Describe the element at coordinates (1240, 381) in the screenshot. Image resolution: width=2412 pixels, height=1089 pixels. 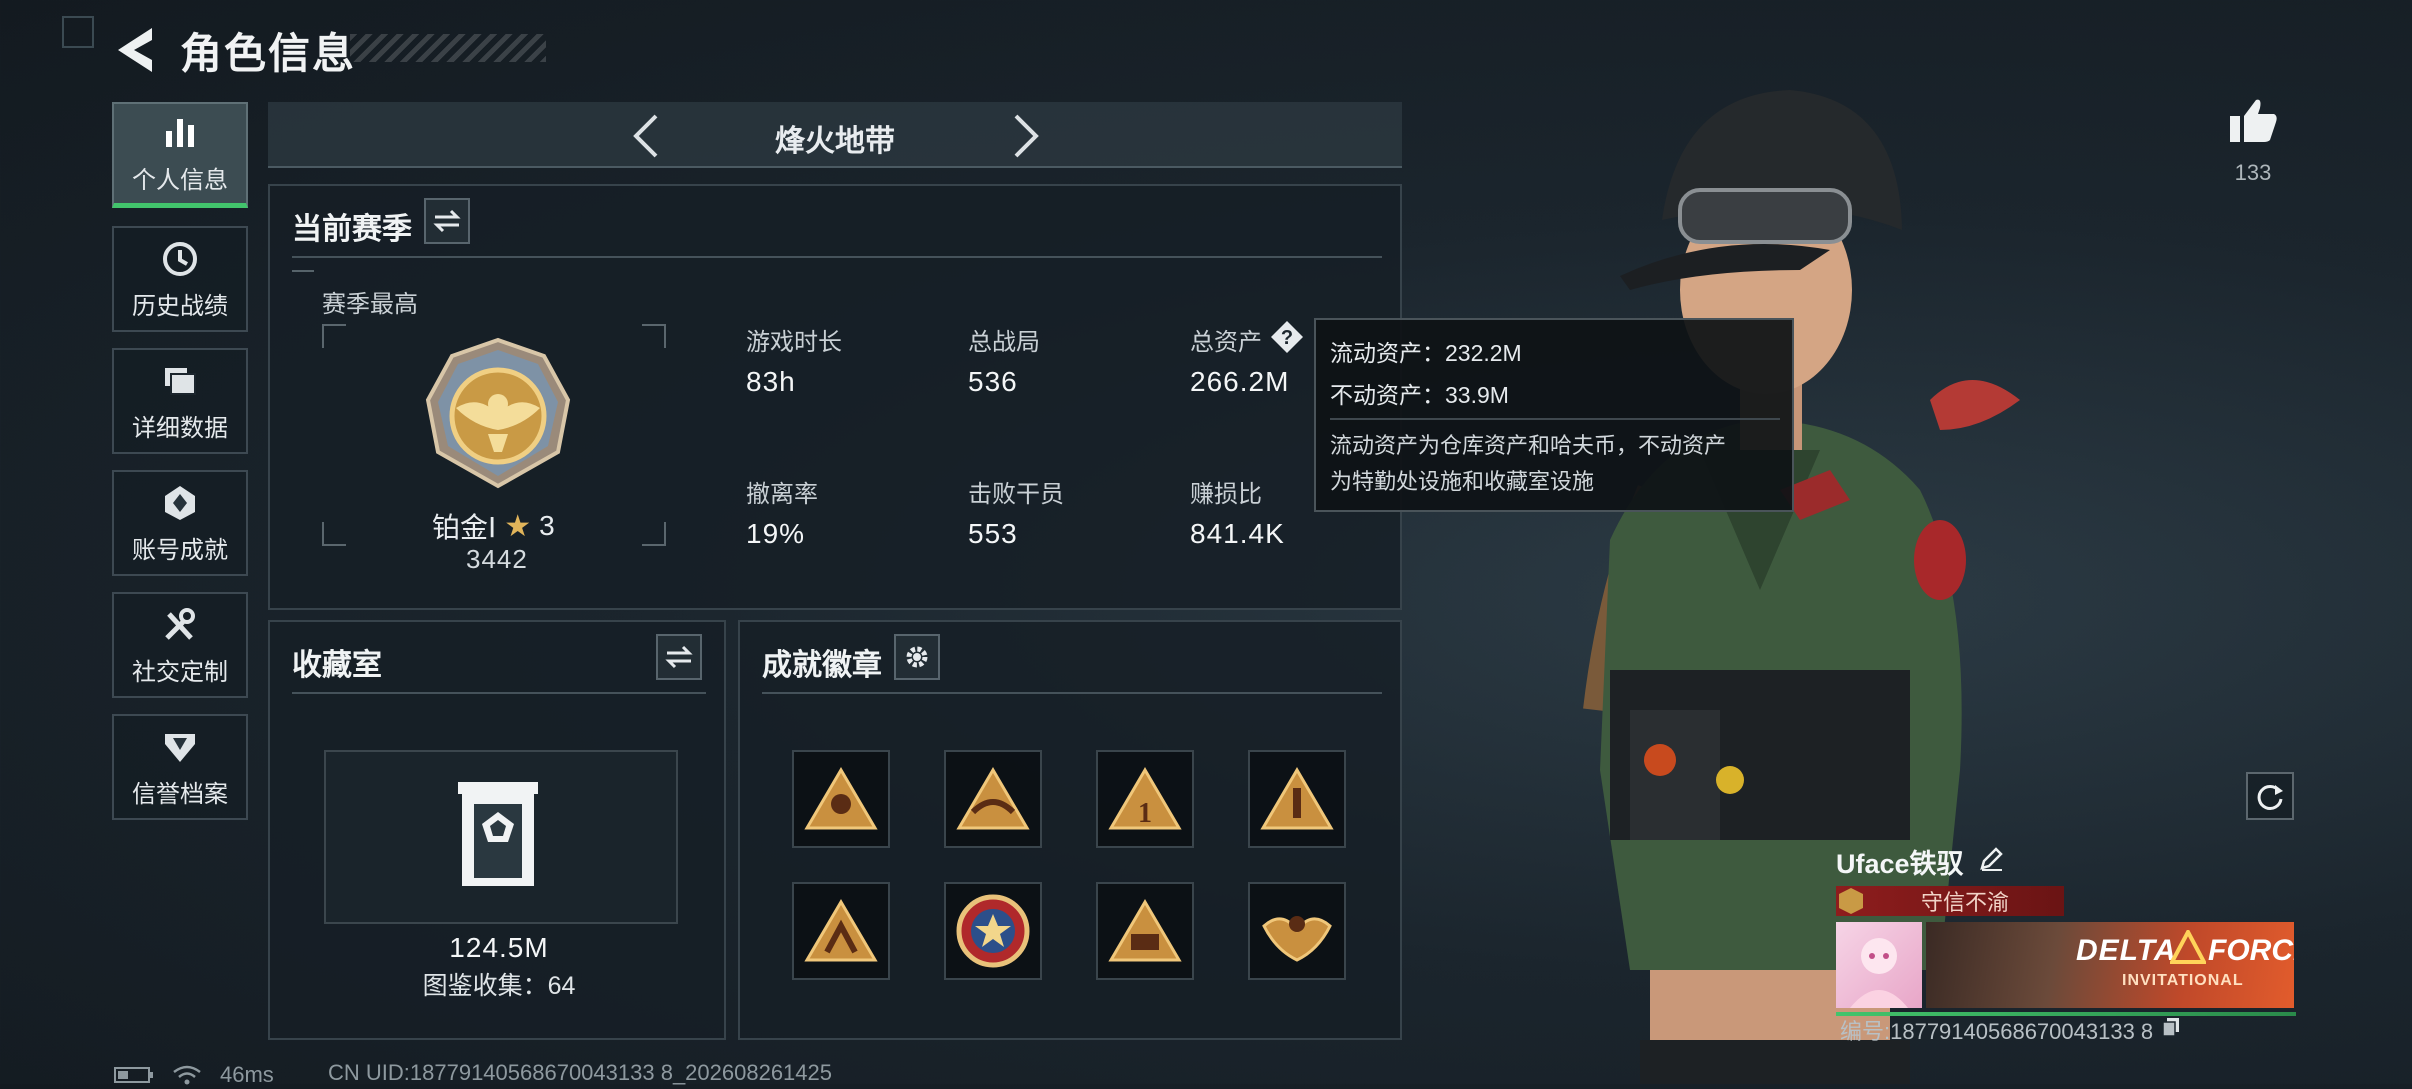
I see `stat-value-assets: 266.2M` at that location.